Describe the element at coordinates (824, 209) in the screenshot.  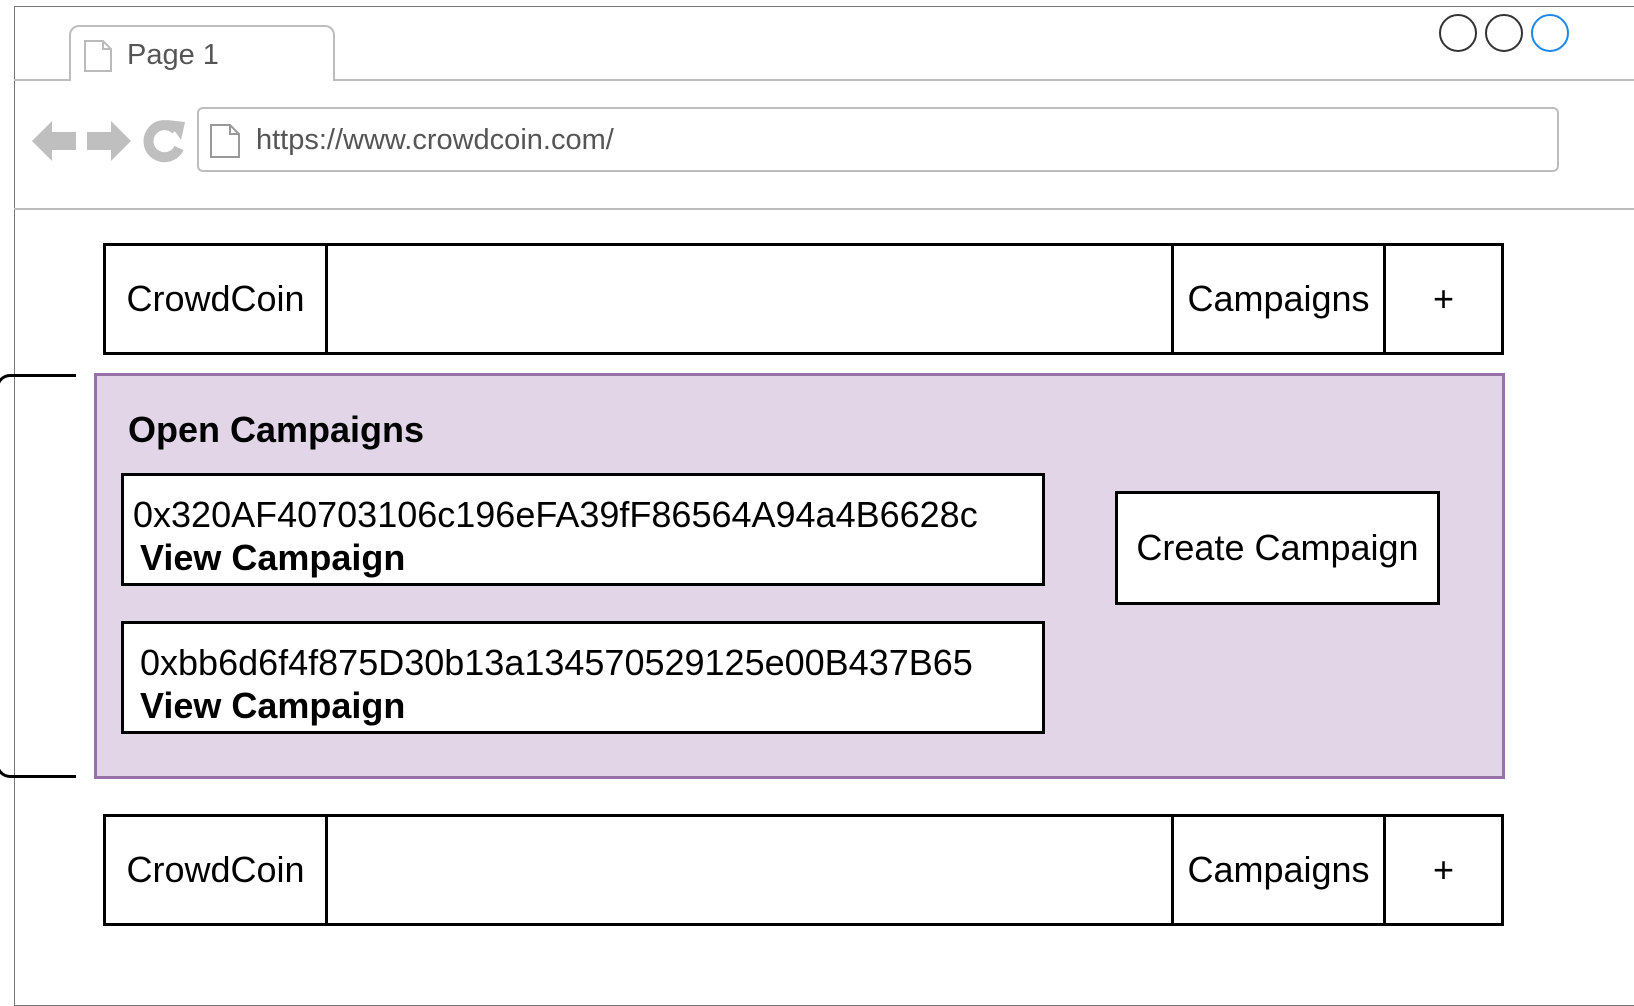
I see `toolbar-divider` at that location.